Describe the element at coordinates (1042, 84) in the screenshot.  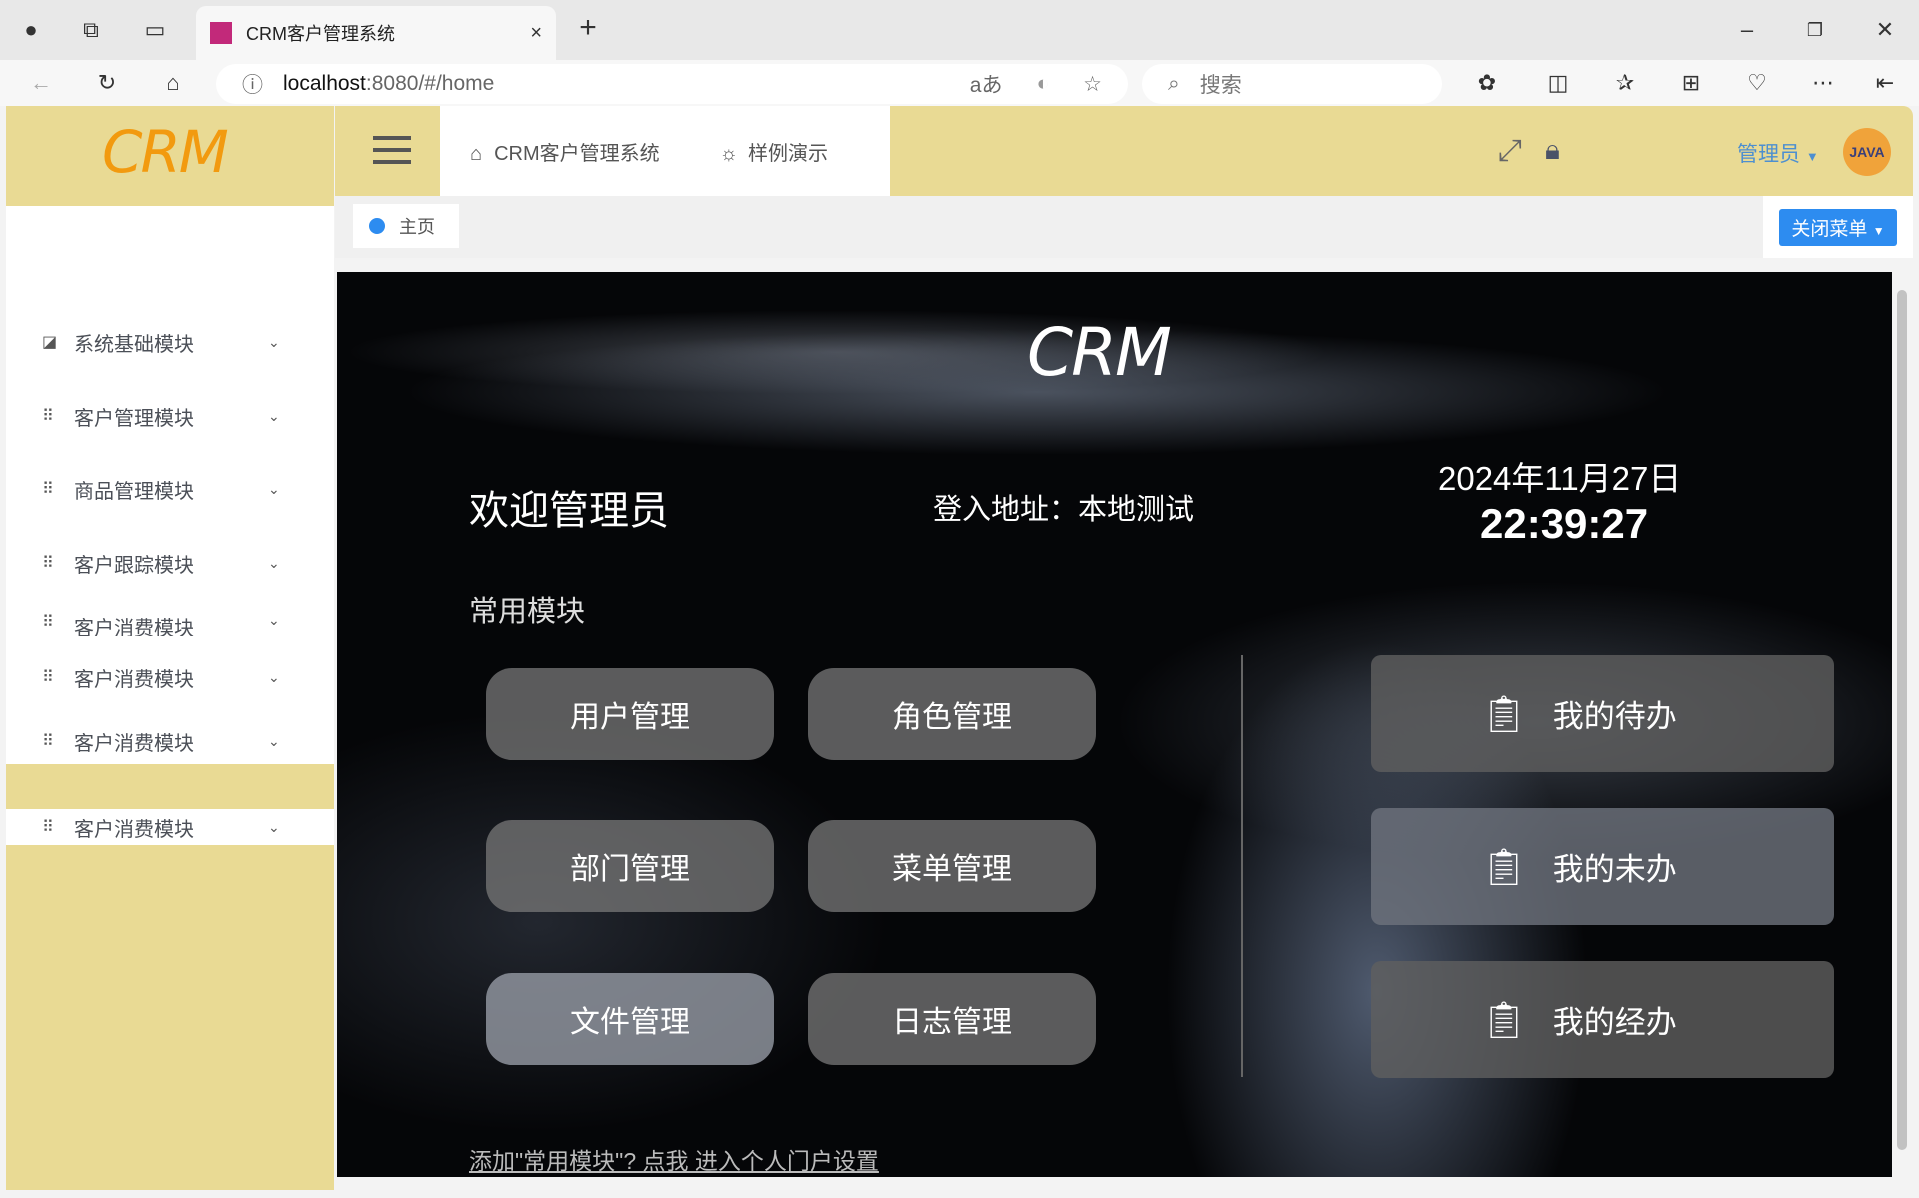
I see `edge-icon: ◐` at that location.